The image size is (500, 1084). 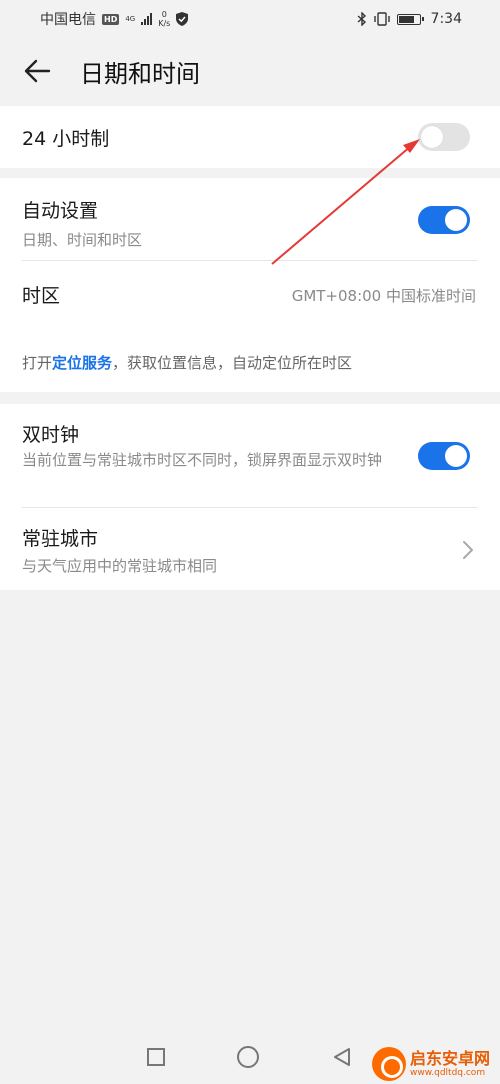 What do you see at coordinates (120, 566) in the screenshot?
I see `row-home-city-subtitle: 与天气应用中的常驻城市相同` at bounding box center [120, 566].